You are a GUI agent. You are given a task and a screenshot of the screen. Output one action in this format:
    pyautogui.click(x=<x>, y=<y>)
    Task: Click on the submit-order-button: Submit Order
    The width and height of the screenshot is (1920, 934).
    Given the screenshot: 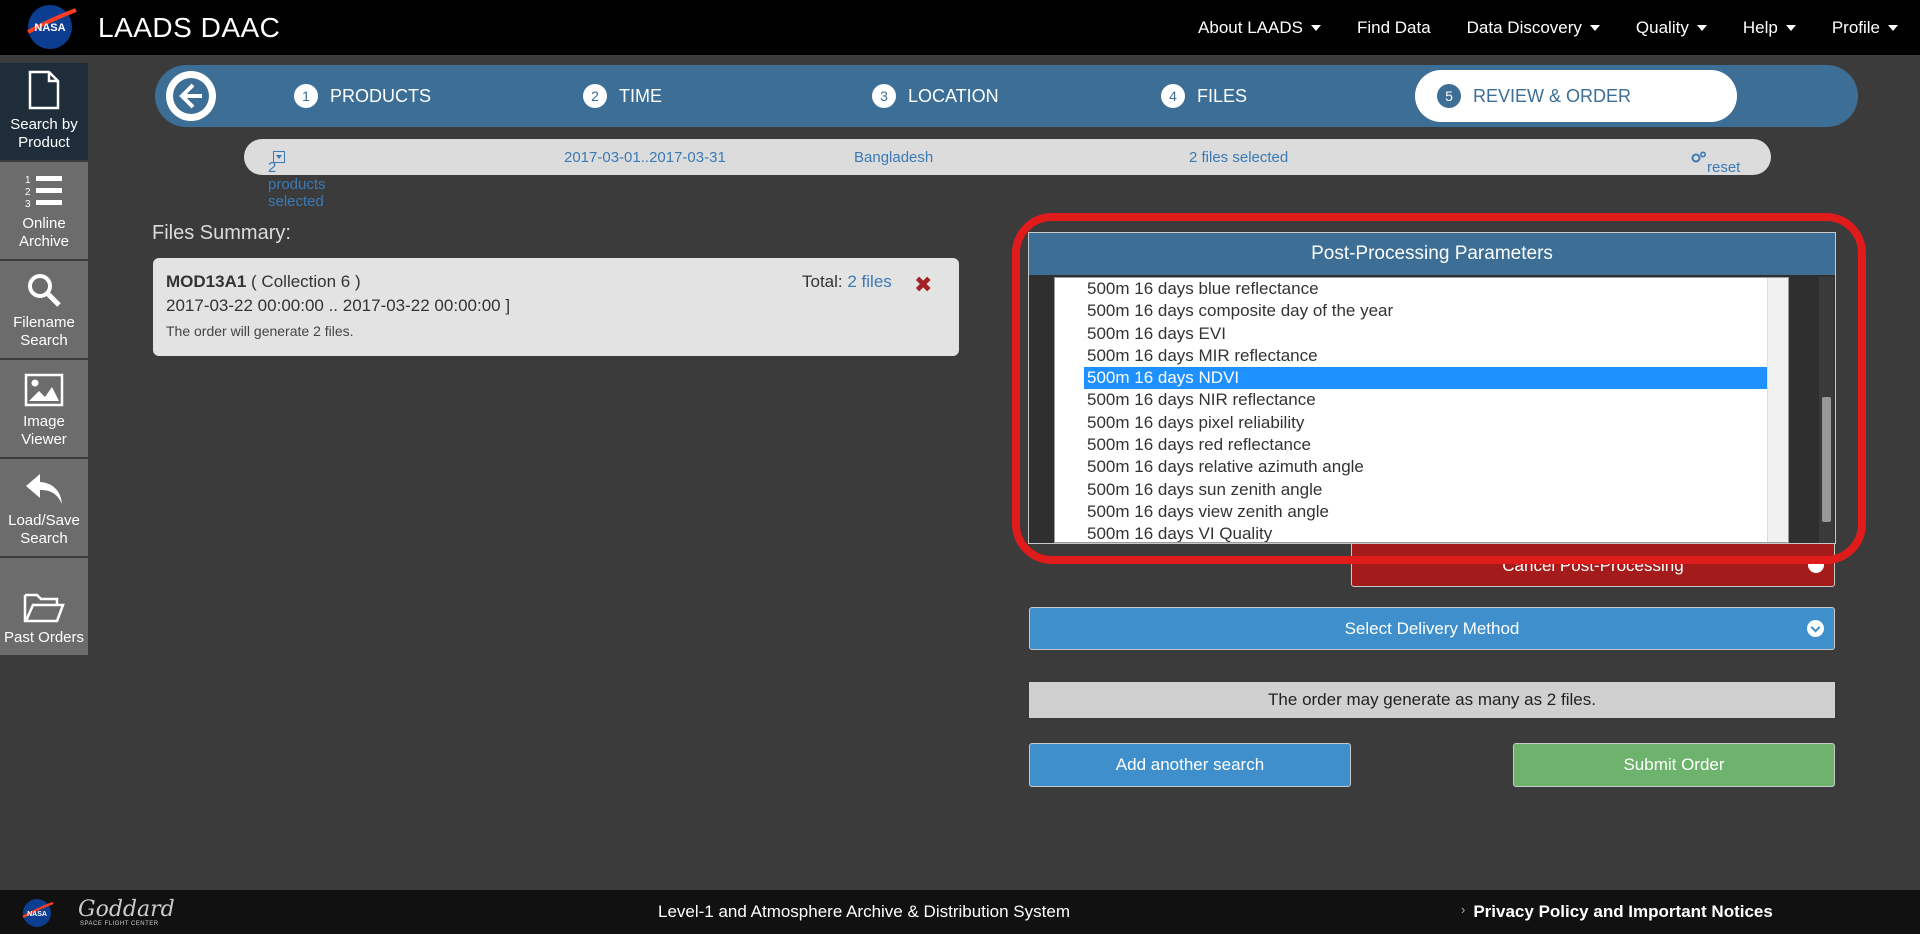 What is the action you would take?
    pyautogui.click(x=1674, y=765)
    